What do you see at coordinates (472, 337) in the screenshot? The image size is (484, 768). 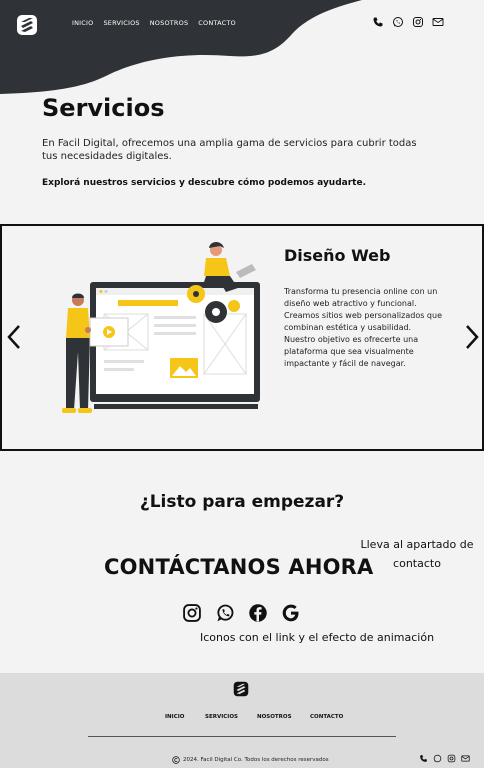 I see `carousel-next-arrow-icon` at bounding box center [472, 337].